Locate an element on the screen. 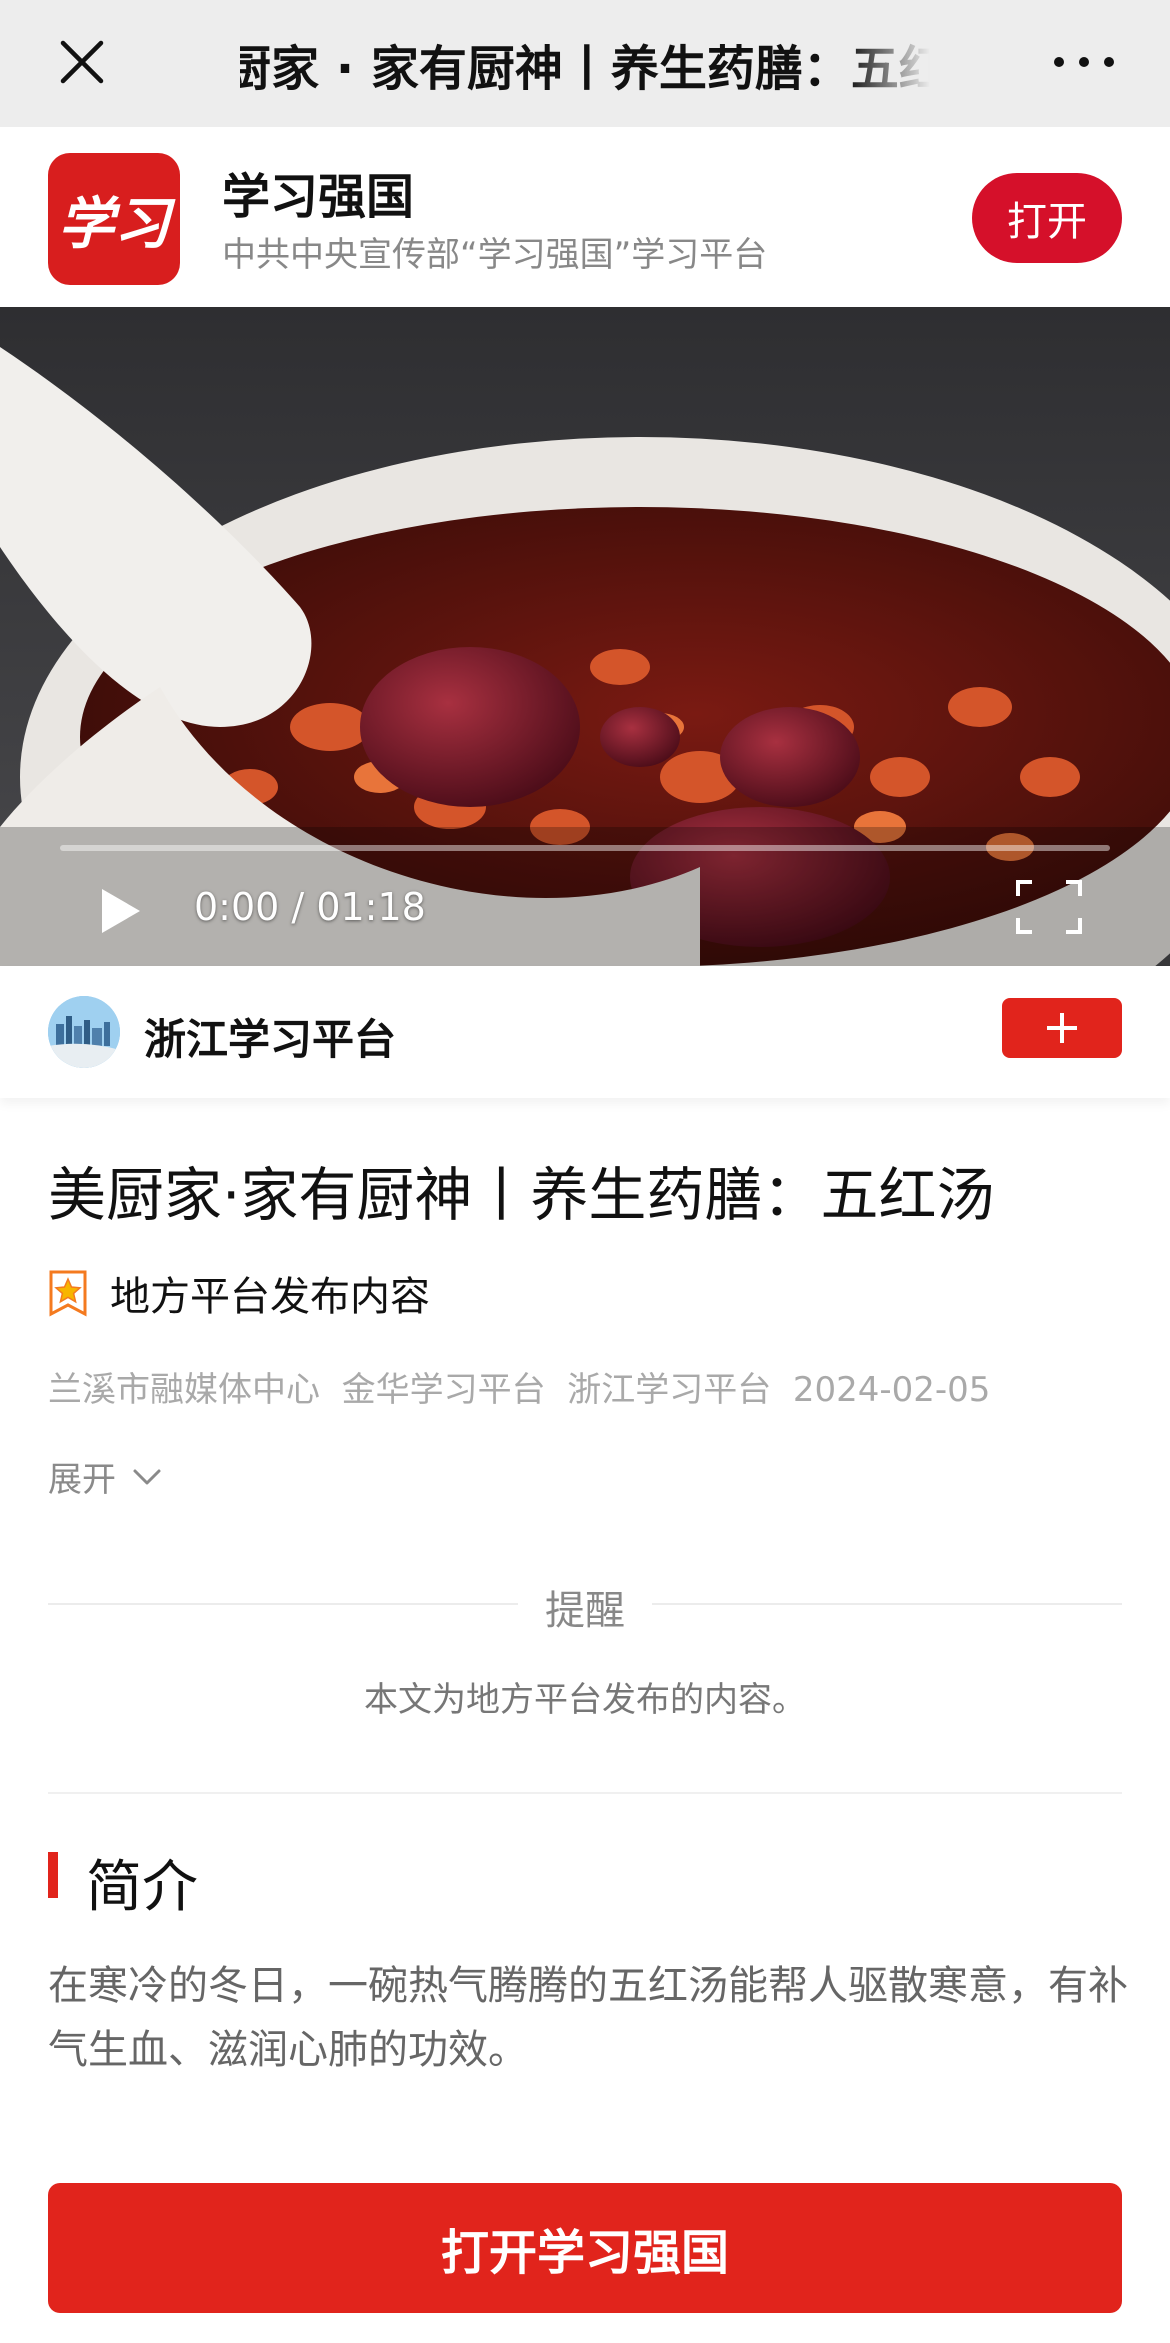  fullscreen-icon is located at coordinates (1049, 907).